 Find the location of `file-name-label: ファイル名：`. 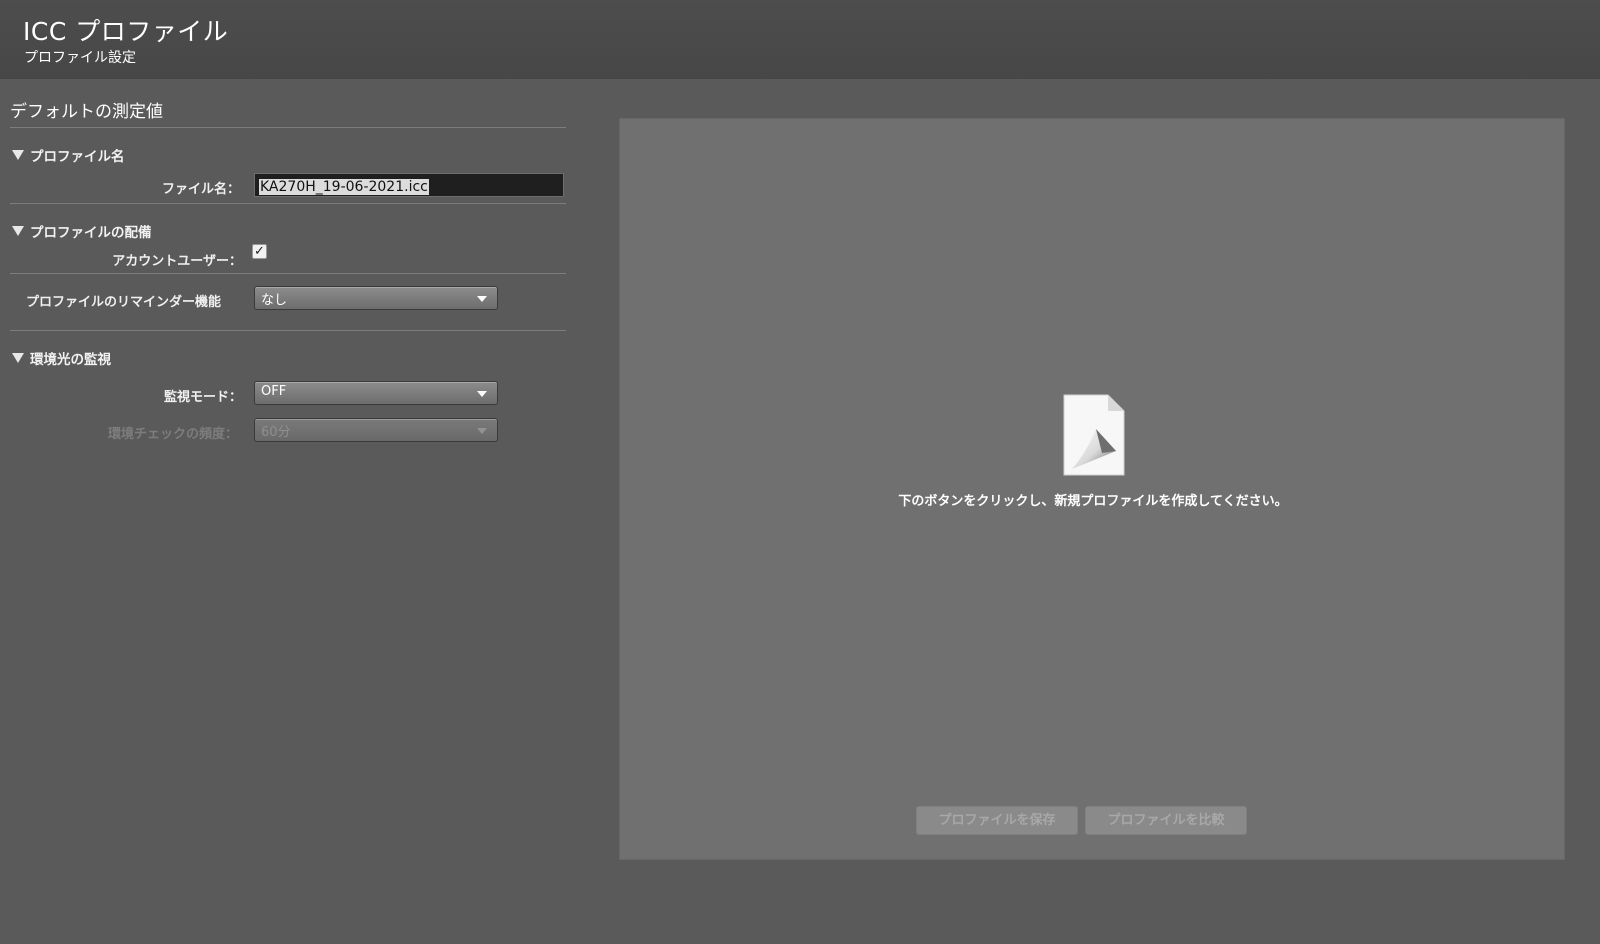

file-name-label: ファイル名： is located at coordinates (200, 189).